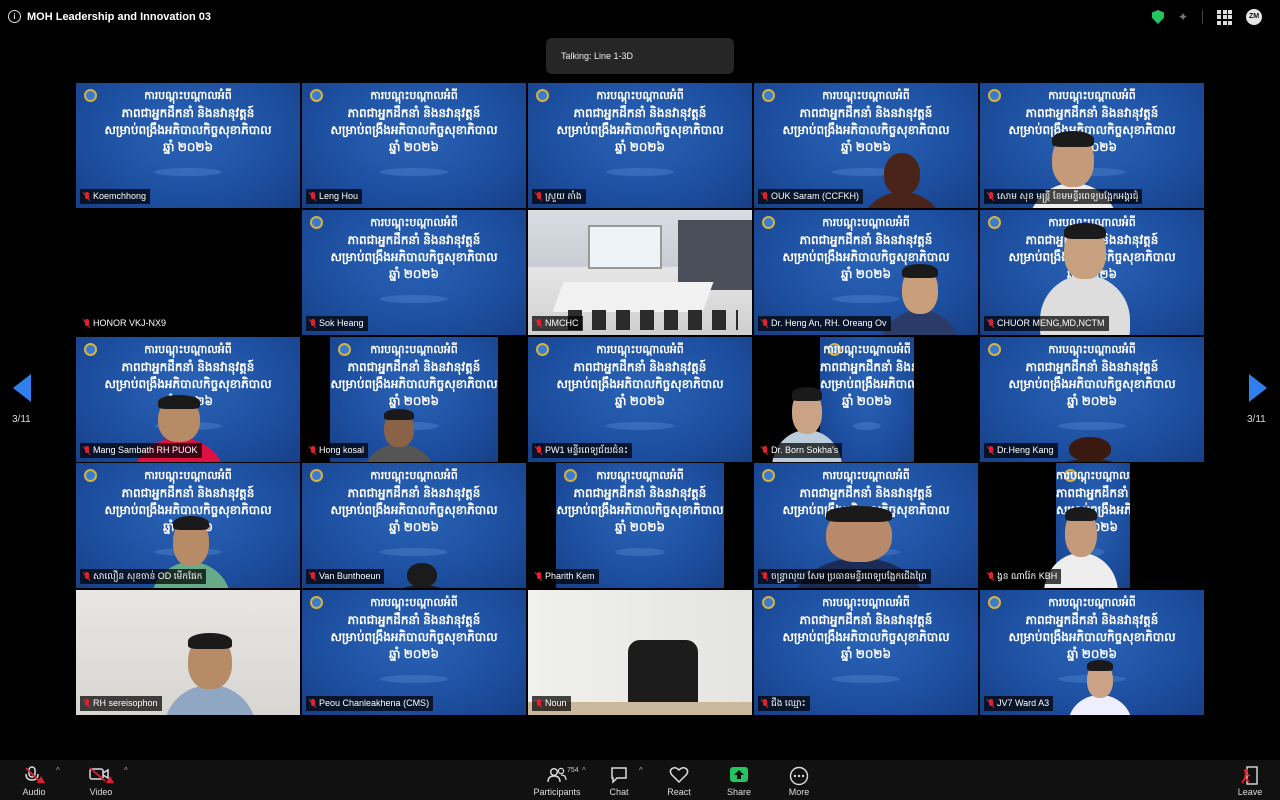 This screenshot has height=800, width=1280. I want to click on react-button: React, so click(679, 780).